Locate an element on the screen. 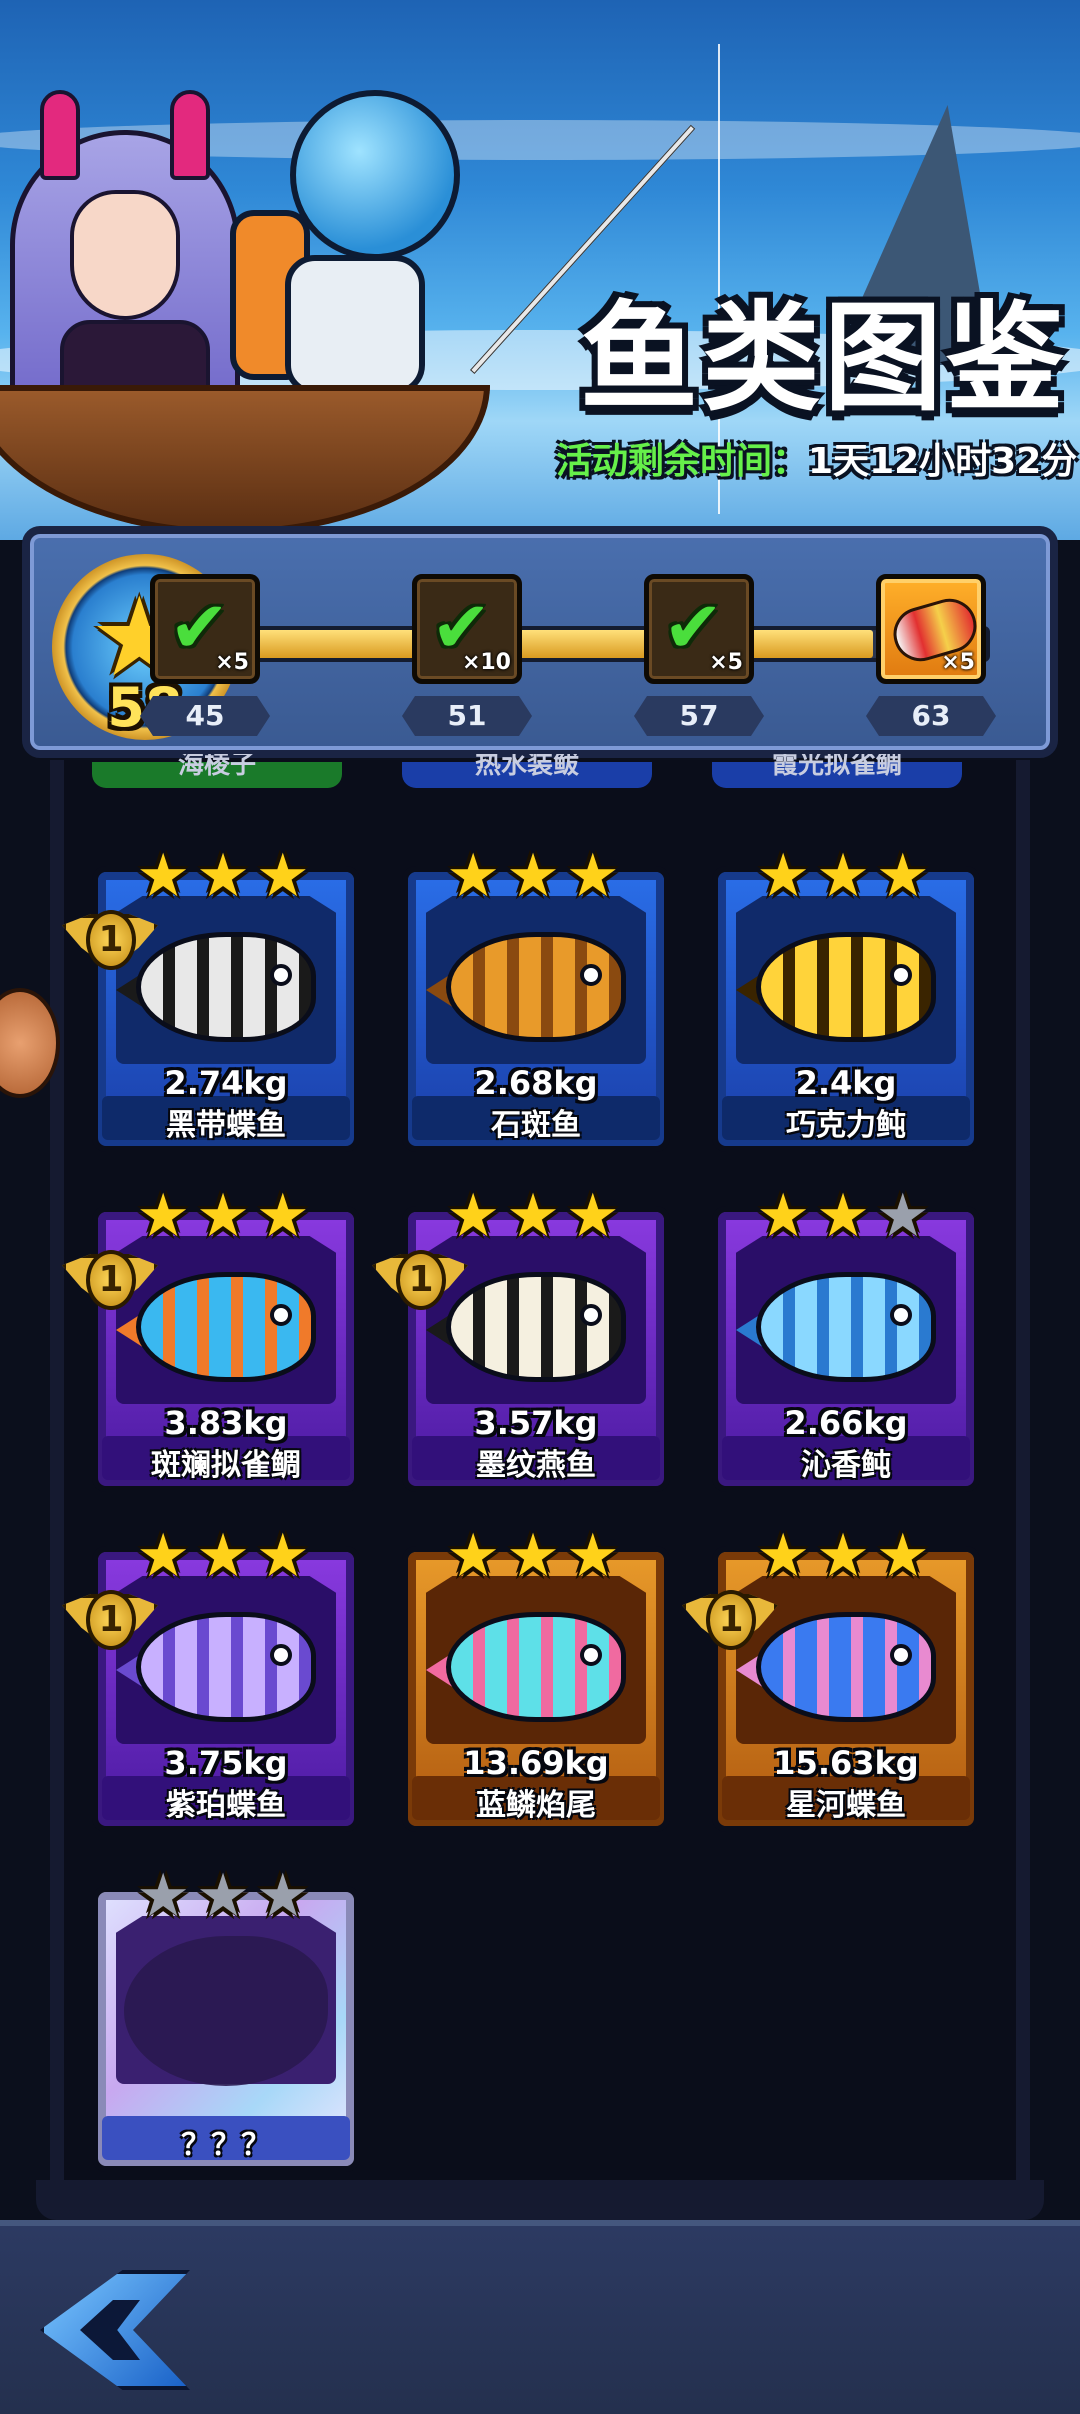  milestone-reward: ✔ ×5 57 is located at coordinates (699, 664).